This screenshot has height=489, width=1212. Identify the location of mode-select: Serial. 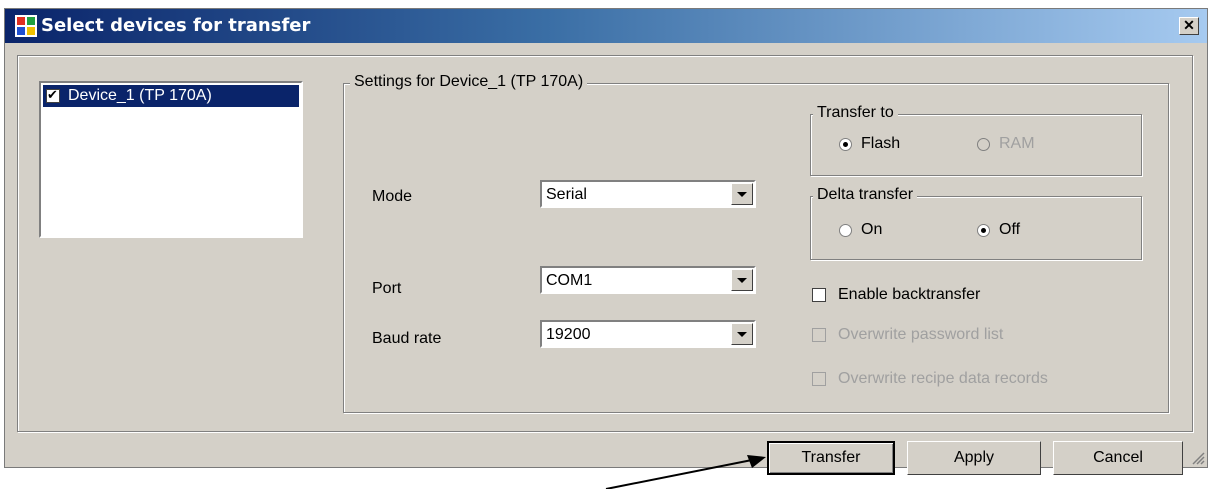
(648, 194).